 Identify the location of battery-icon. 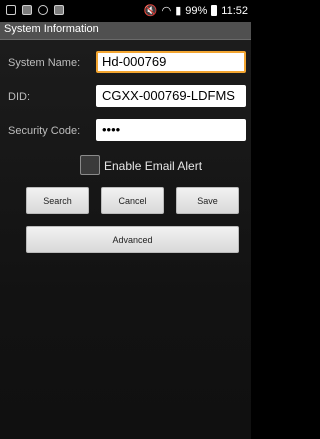
(214, 10).